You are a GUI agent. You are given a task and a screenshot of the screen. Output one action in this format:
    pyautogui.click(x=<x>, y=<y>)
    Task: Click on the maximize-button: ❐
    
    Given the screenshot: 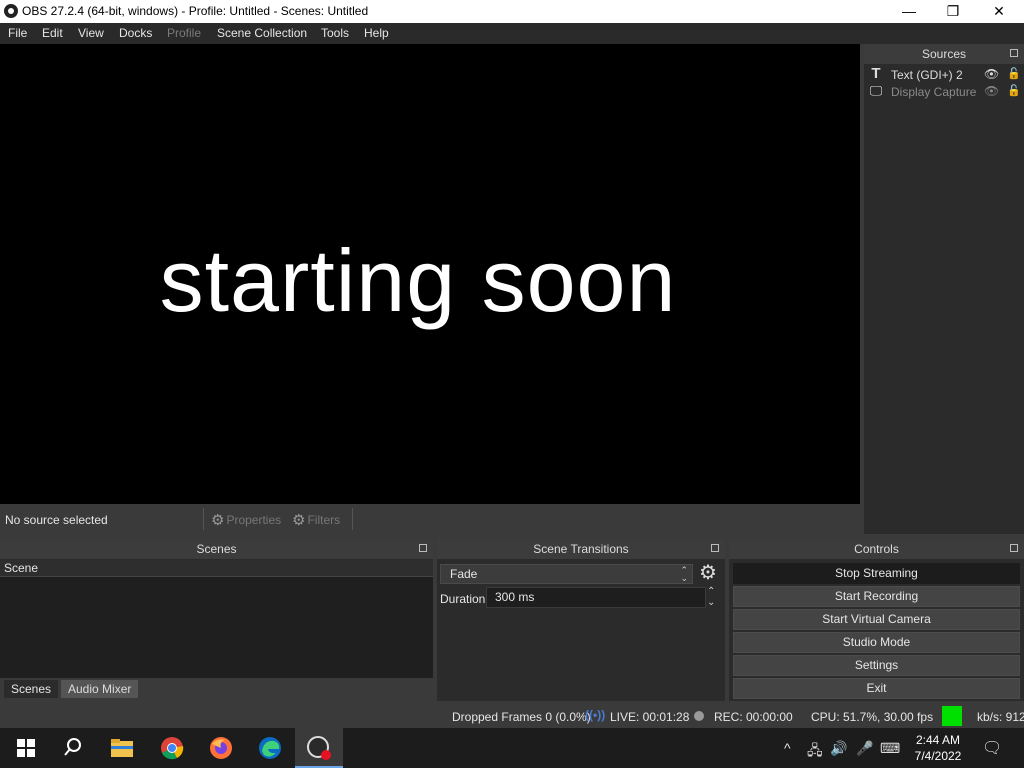 What is the action you would take?
    pyautogui.click(x=953, y=11)
    